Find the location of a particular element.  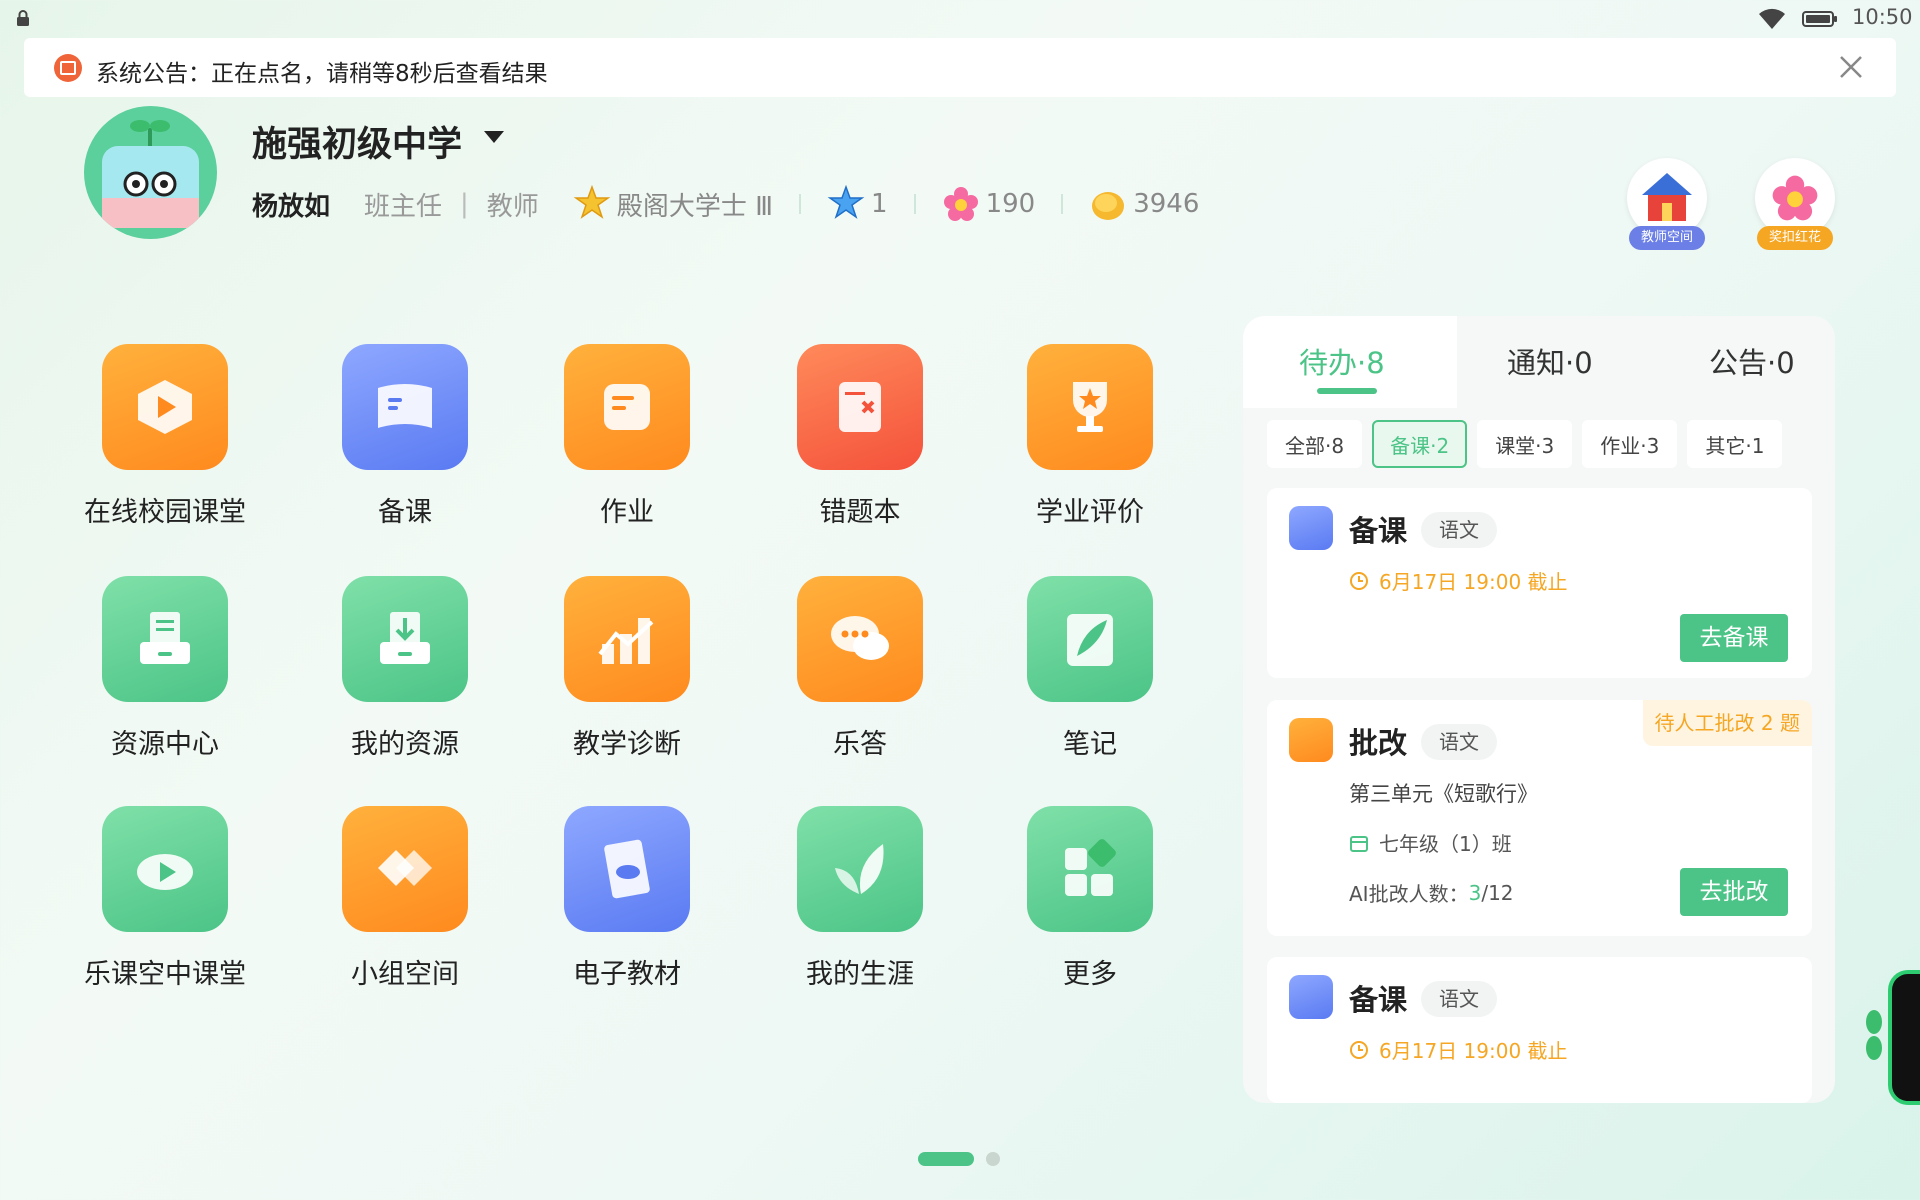

deadline-text: 6月17日 19:00 截止 is located at coordinates (1473, 1051).